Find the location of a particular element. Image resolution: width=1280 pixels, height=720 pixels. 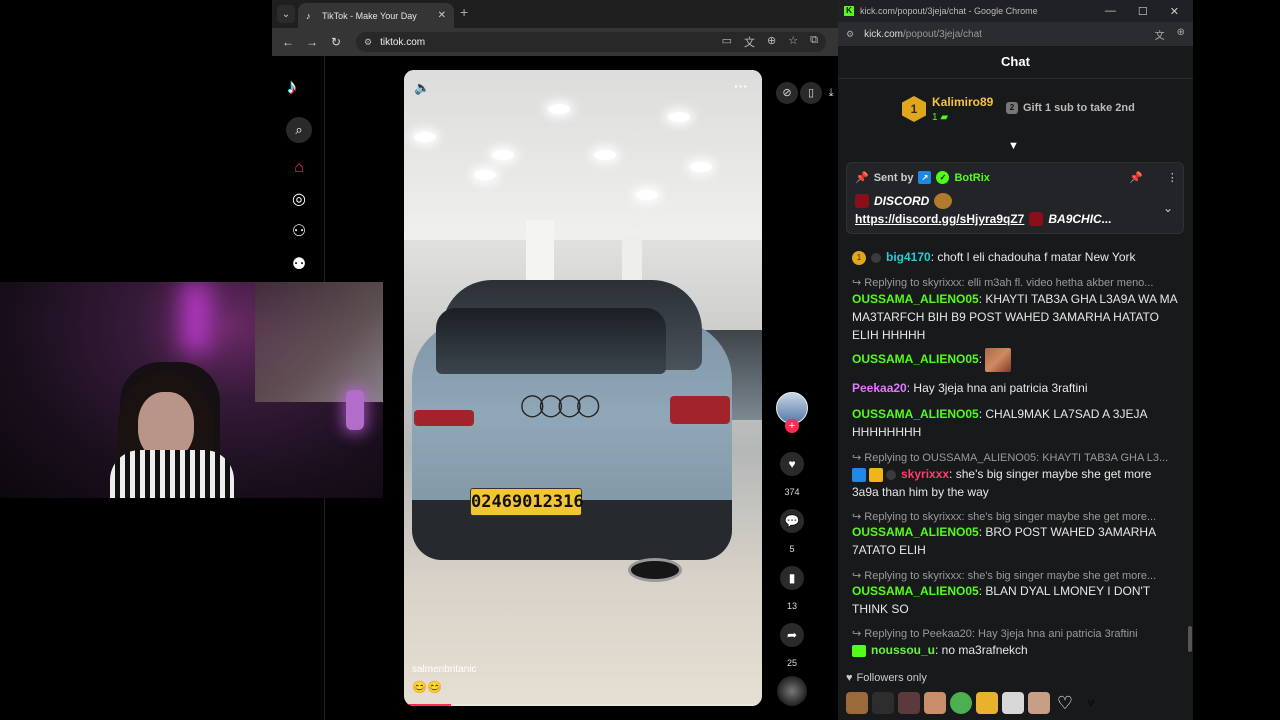

chat-message: OUSSAMA_ALIENO05: is located at coordinates (1014, 360).